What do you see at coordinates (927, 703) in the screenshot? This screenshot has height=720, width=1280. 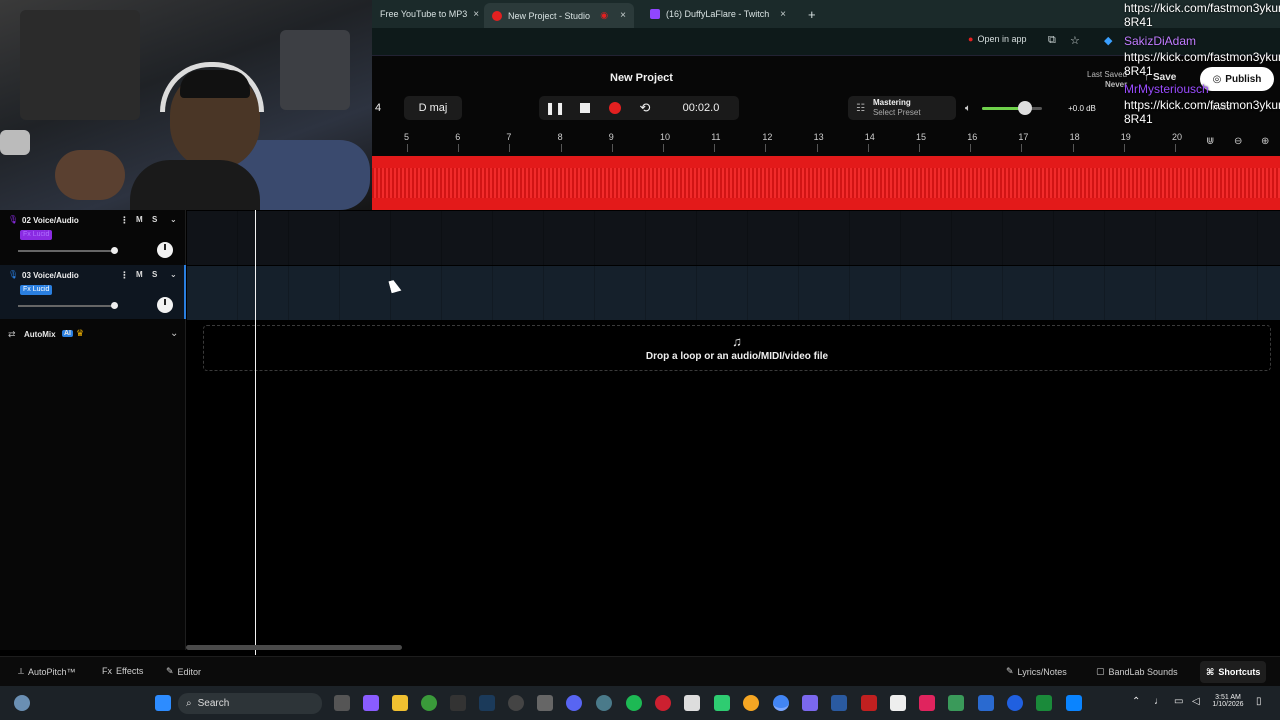 I see `tiktok-icon` at bounding box center [927, 703].